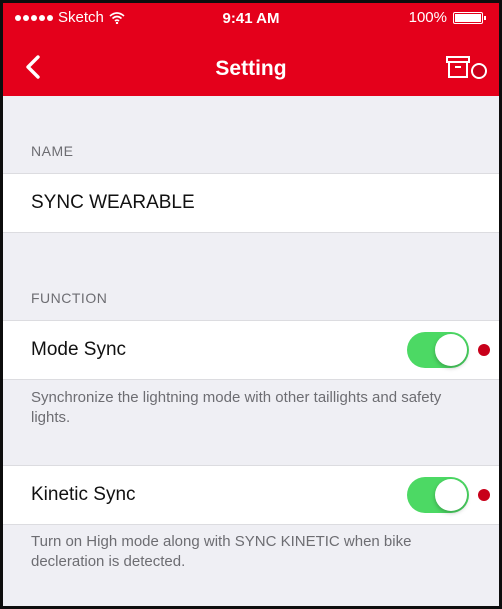 This screenshot has height=609, width=502. I want to click on device-name-value: SYNC WEARABLE, so click(113, 202).